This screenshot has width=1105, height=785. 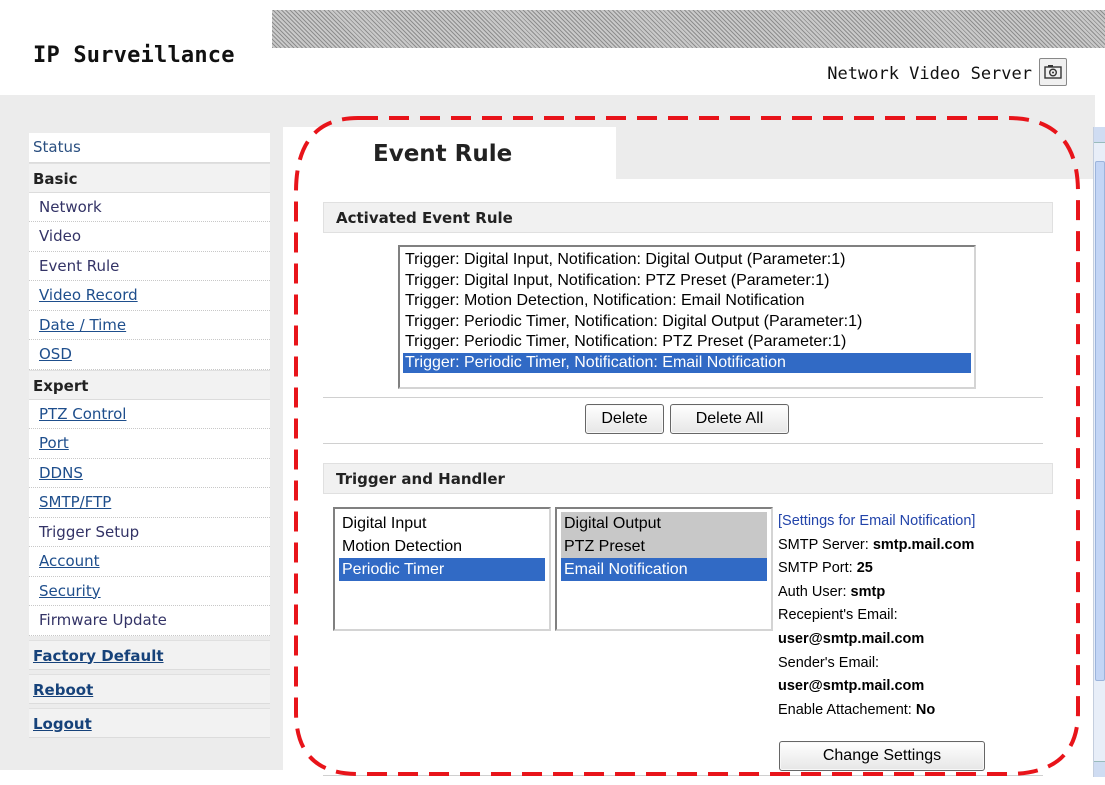 What do you see at coordinates (929, 74) in the screenshot?
I see `product-name: Network Video Server` at bounding box center [929, 74].